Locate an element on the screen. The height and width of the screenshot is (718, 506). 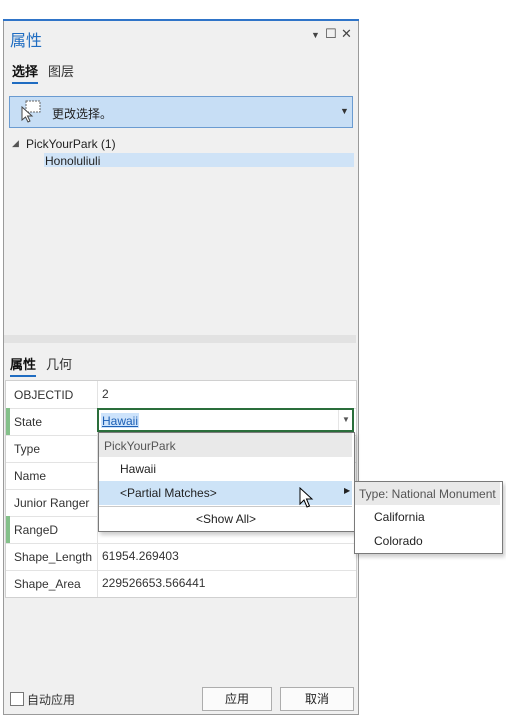
dropdown-option-partial-label: <Partial Matches> is located at coordinates (168, 493).